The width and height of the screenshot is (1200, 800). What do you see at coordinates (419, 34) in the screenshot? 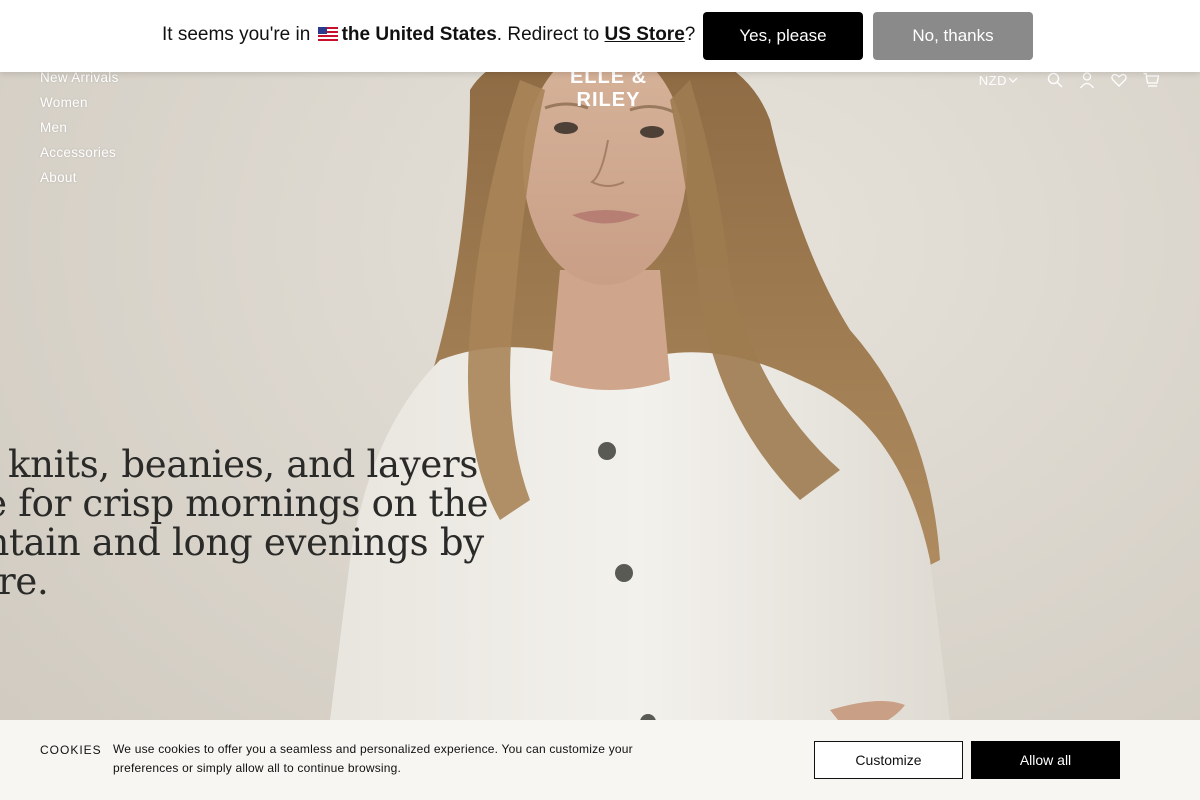
I see `geo-country: the United States` at bounding box center [419, 34].